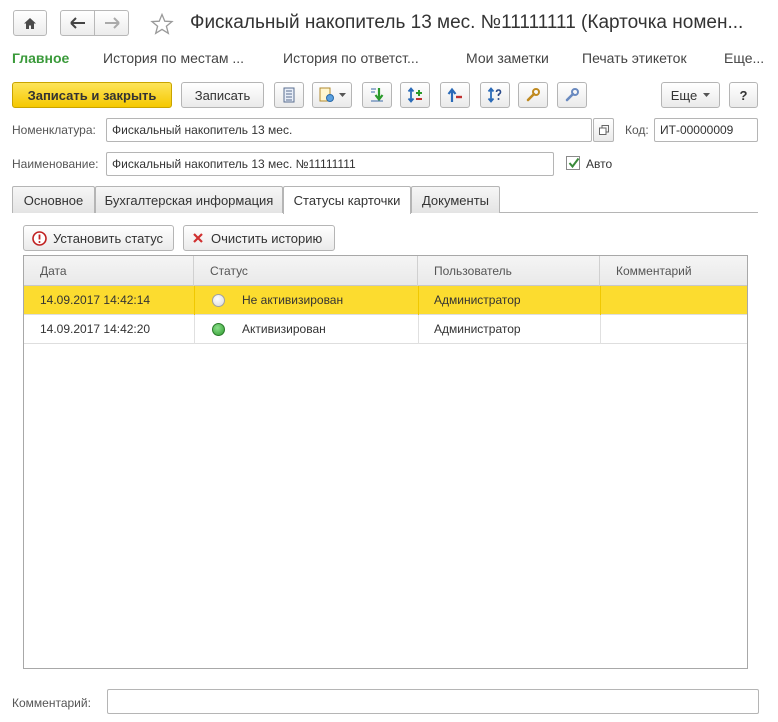 This screenshot has width=778, height=722. What do you see at coordinates (53, 199) in the screenshot?
I see `tab-main: Основное` at bounding box center [53, 199].